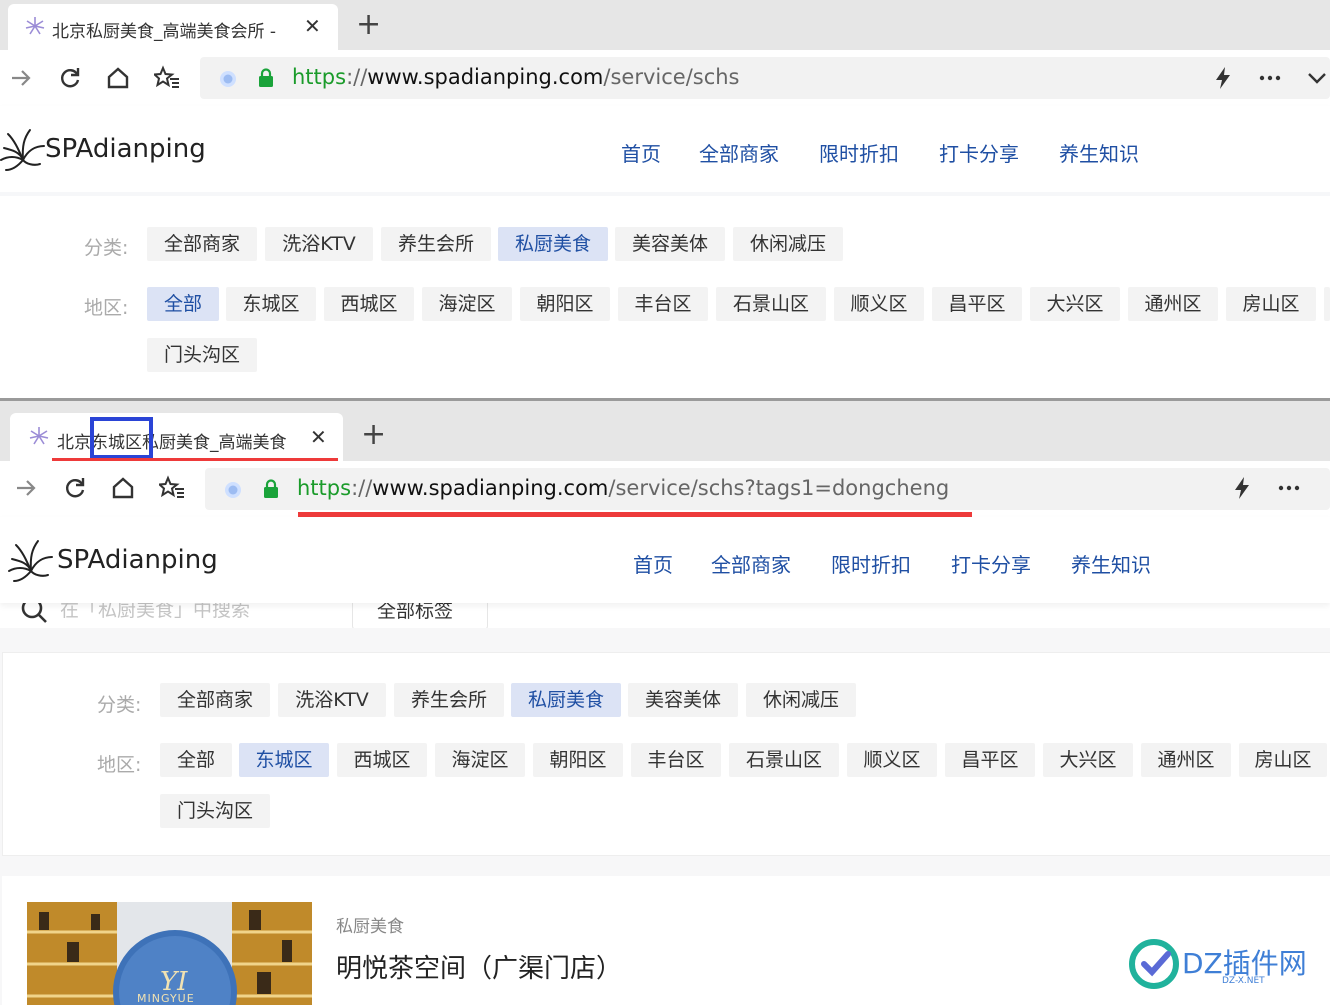 The width and height of the screenshot is (1330, 1005). Describe the element at coordinates (119, 765) in the screenshot. I see `district-label: 地区:` at that location.